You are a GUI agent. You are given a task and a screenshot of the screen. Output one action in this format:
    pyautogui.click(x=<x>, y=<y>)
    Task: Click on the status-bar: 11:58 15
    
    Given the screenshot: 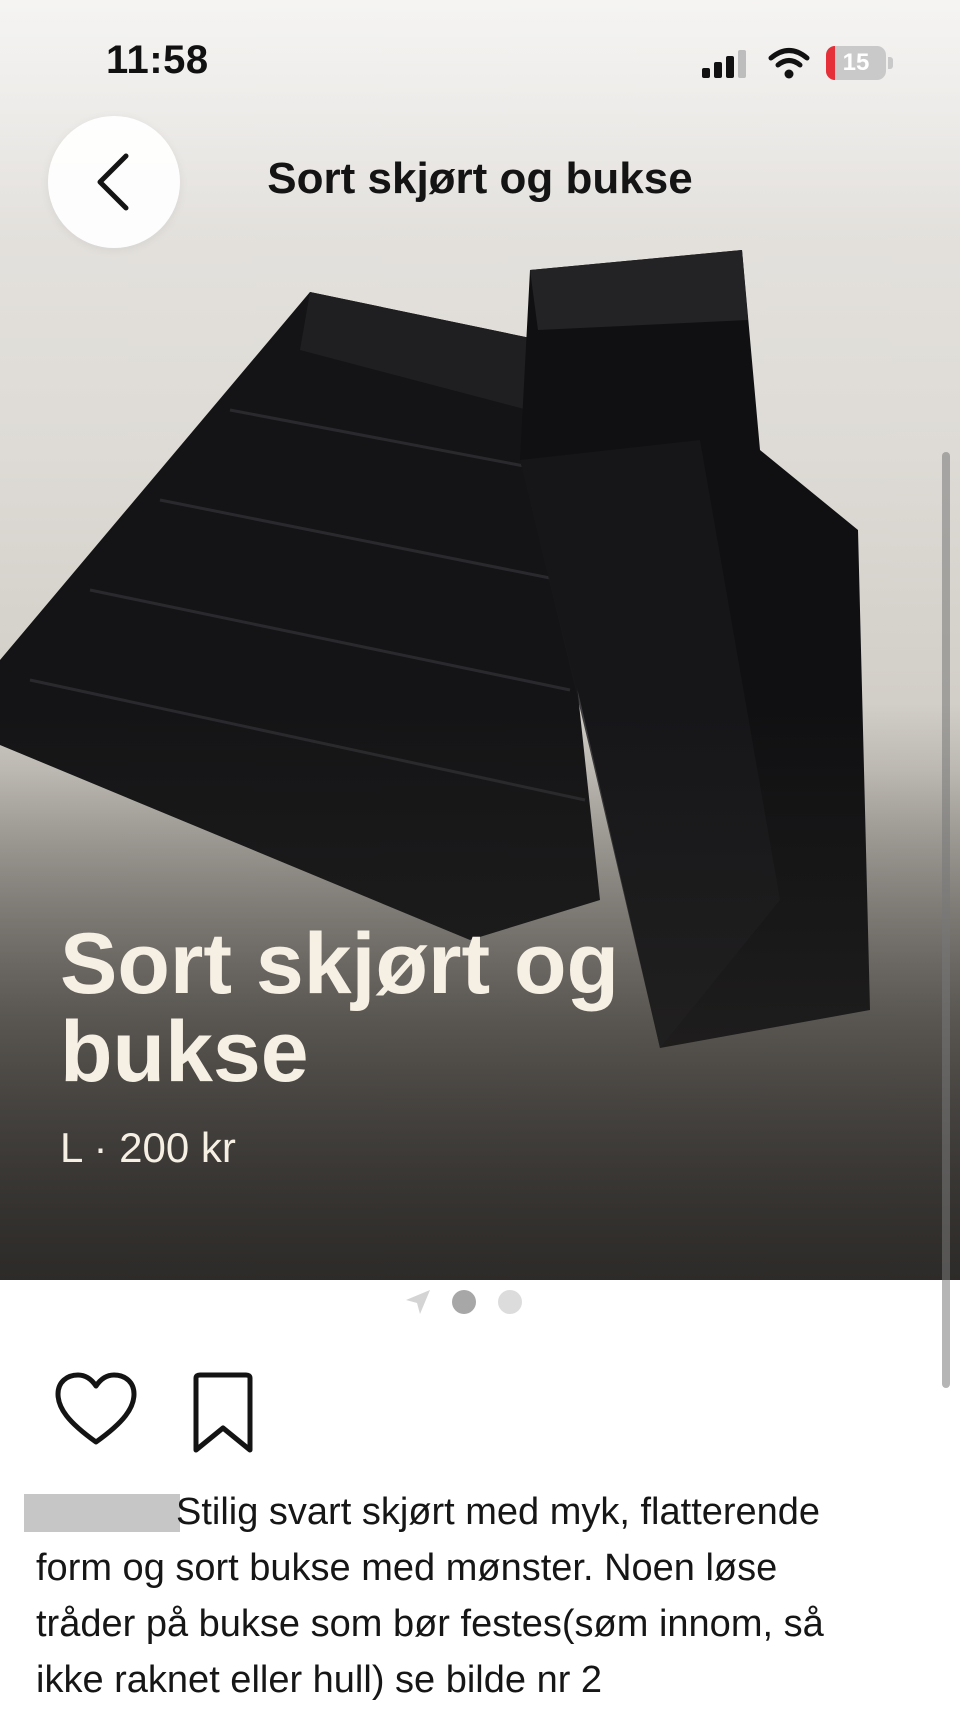 What is the action you would take?
    pyautogui.click(x=480, y=60)
    